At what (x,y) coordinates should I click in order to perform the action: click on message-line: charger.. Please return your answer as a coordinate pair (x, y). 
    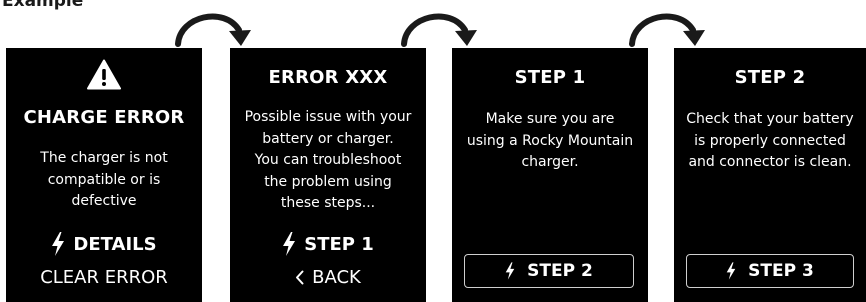
    Looking at the image, I should click on (550, 162).